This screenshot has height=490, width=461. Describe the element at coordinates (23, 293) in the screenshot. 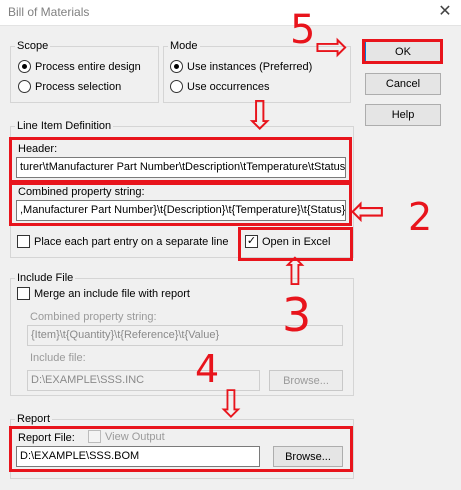

I see `merge-include-checkbox` at that location.